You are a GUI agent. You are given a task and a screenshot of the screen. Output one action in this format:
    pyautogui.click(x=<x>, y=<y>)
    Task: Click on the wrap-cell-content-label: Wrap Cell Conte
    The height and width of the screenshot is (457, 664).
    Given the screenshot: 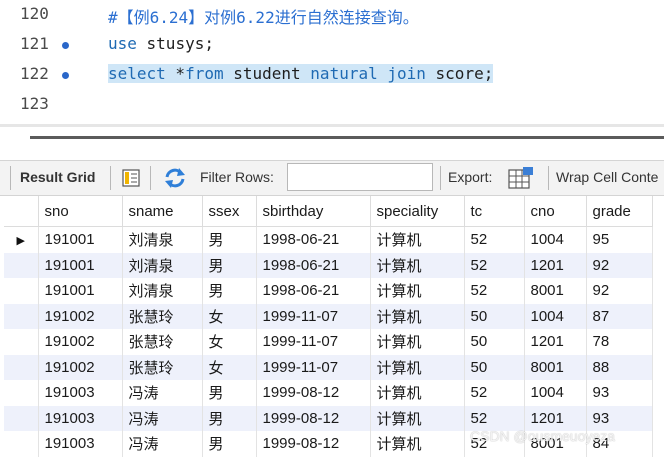 What is the action you would take?
    pyautogui.click(x=607, y=177)
    